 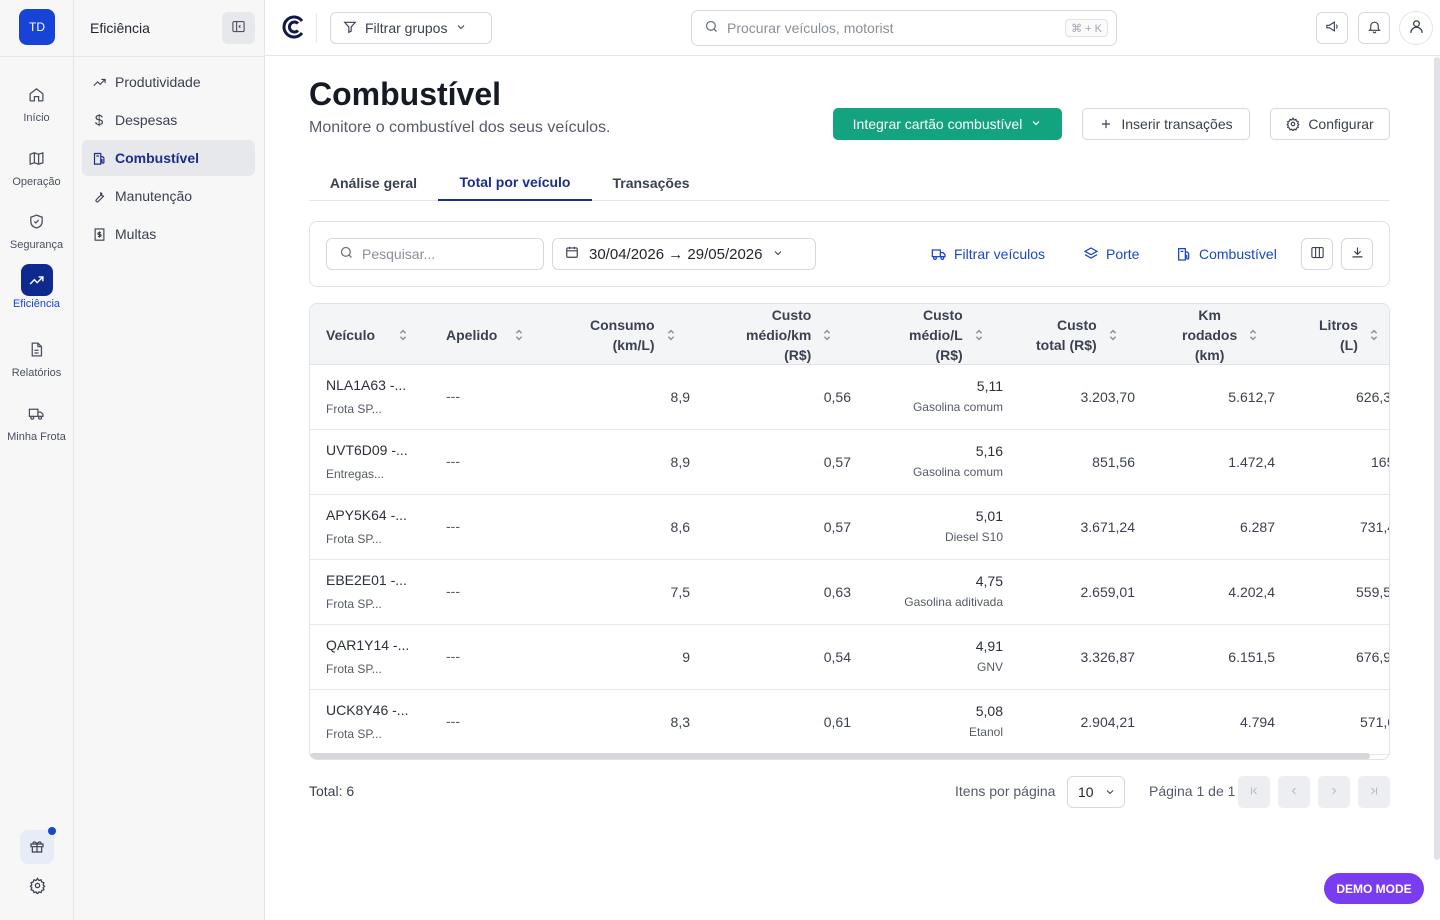 I want to click on settings-button, so click(x=37, y=887).